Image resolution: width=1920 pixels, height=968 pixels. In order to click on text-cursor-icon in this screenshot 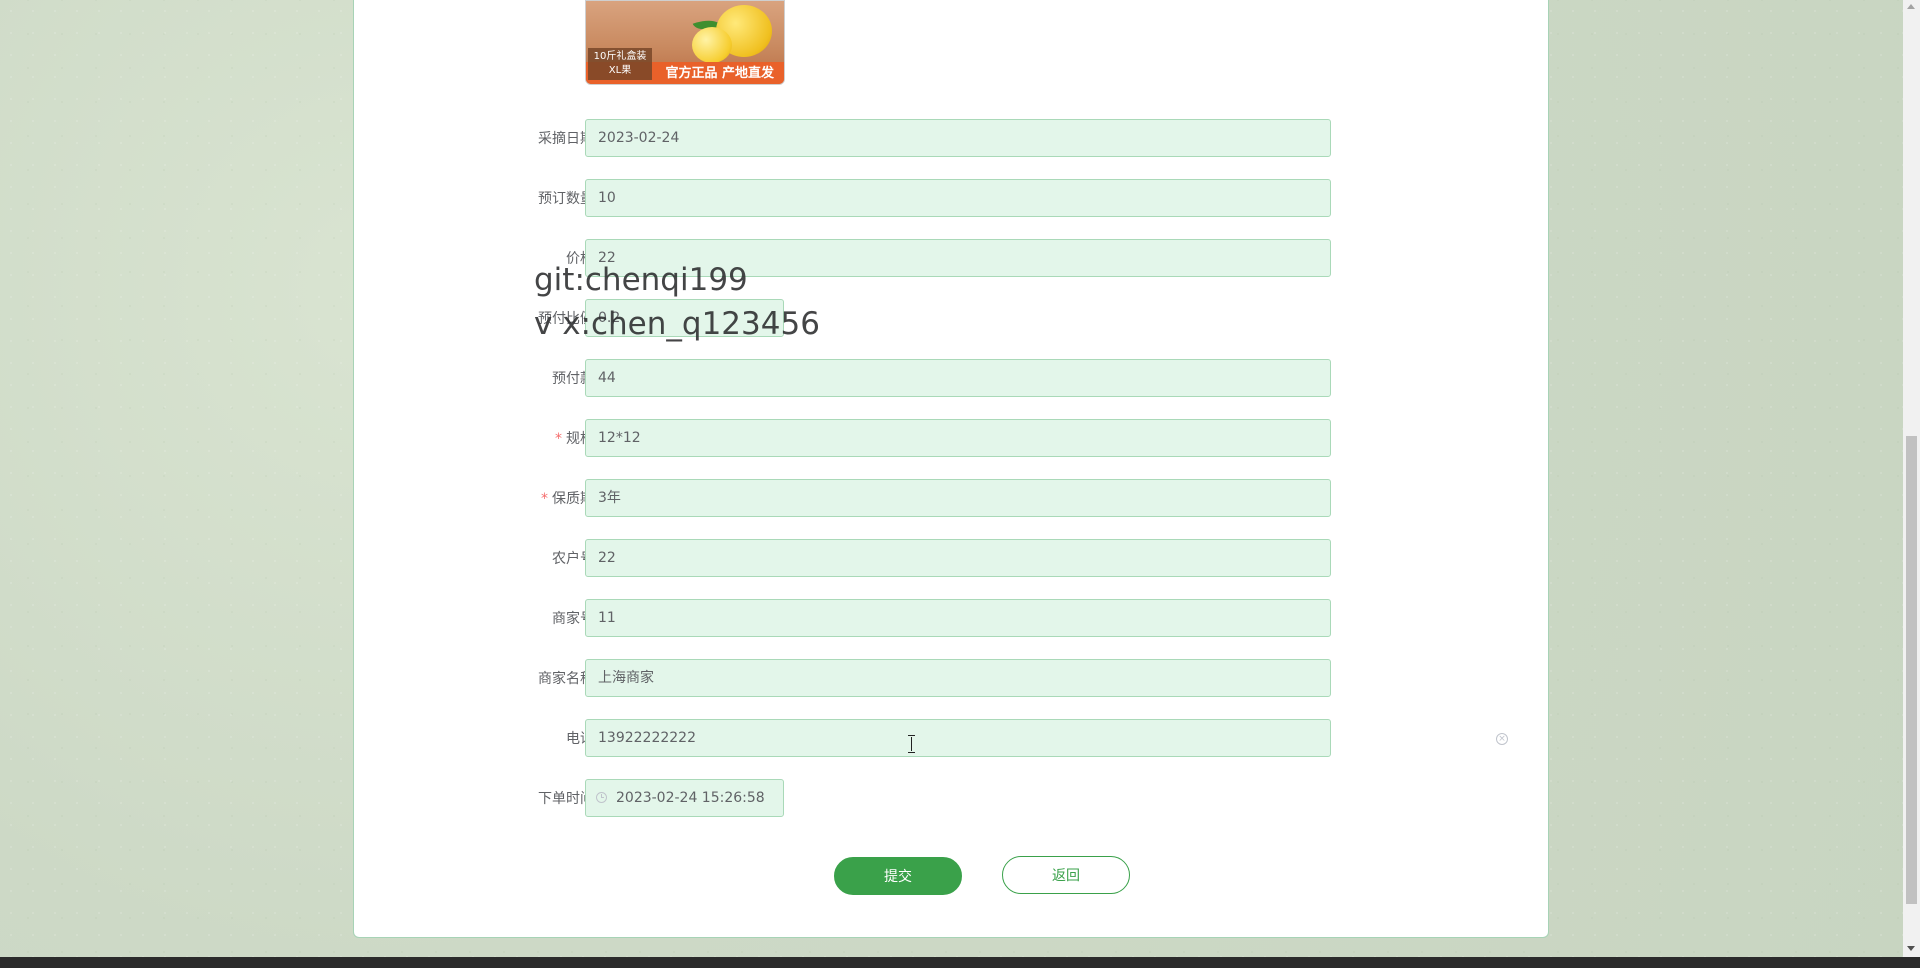, I will do `click(912, 744)`.